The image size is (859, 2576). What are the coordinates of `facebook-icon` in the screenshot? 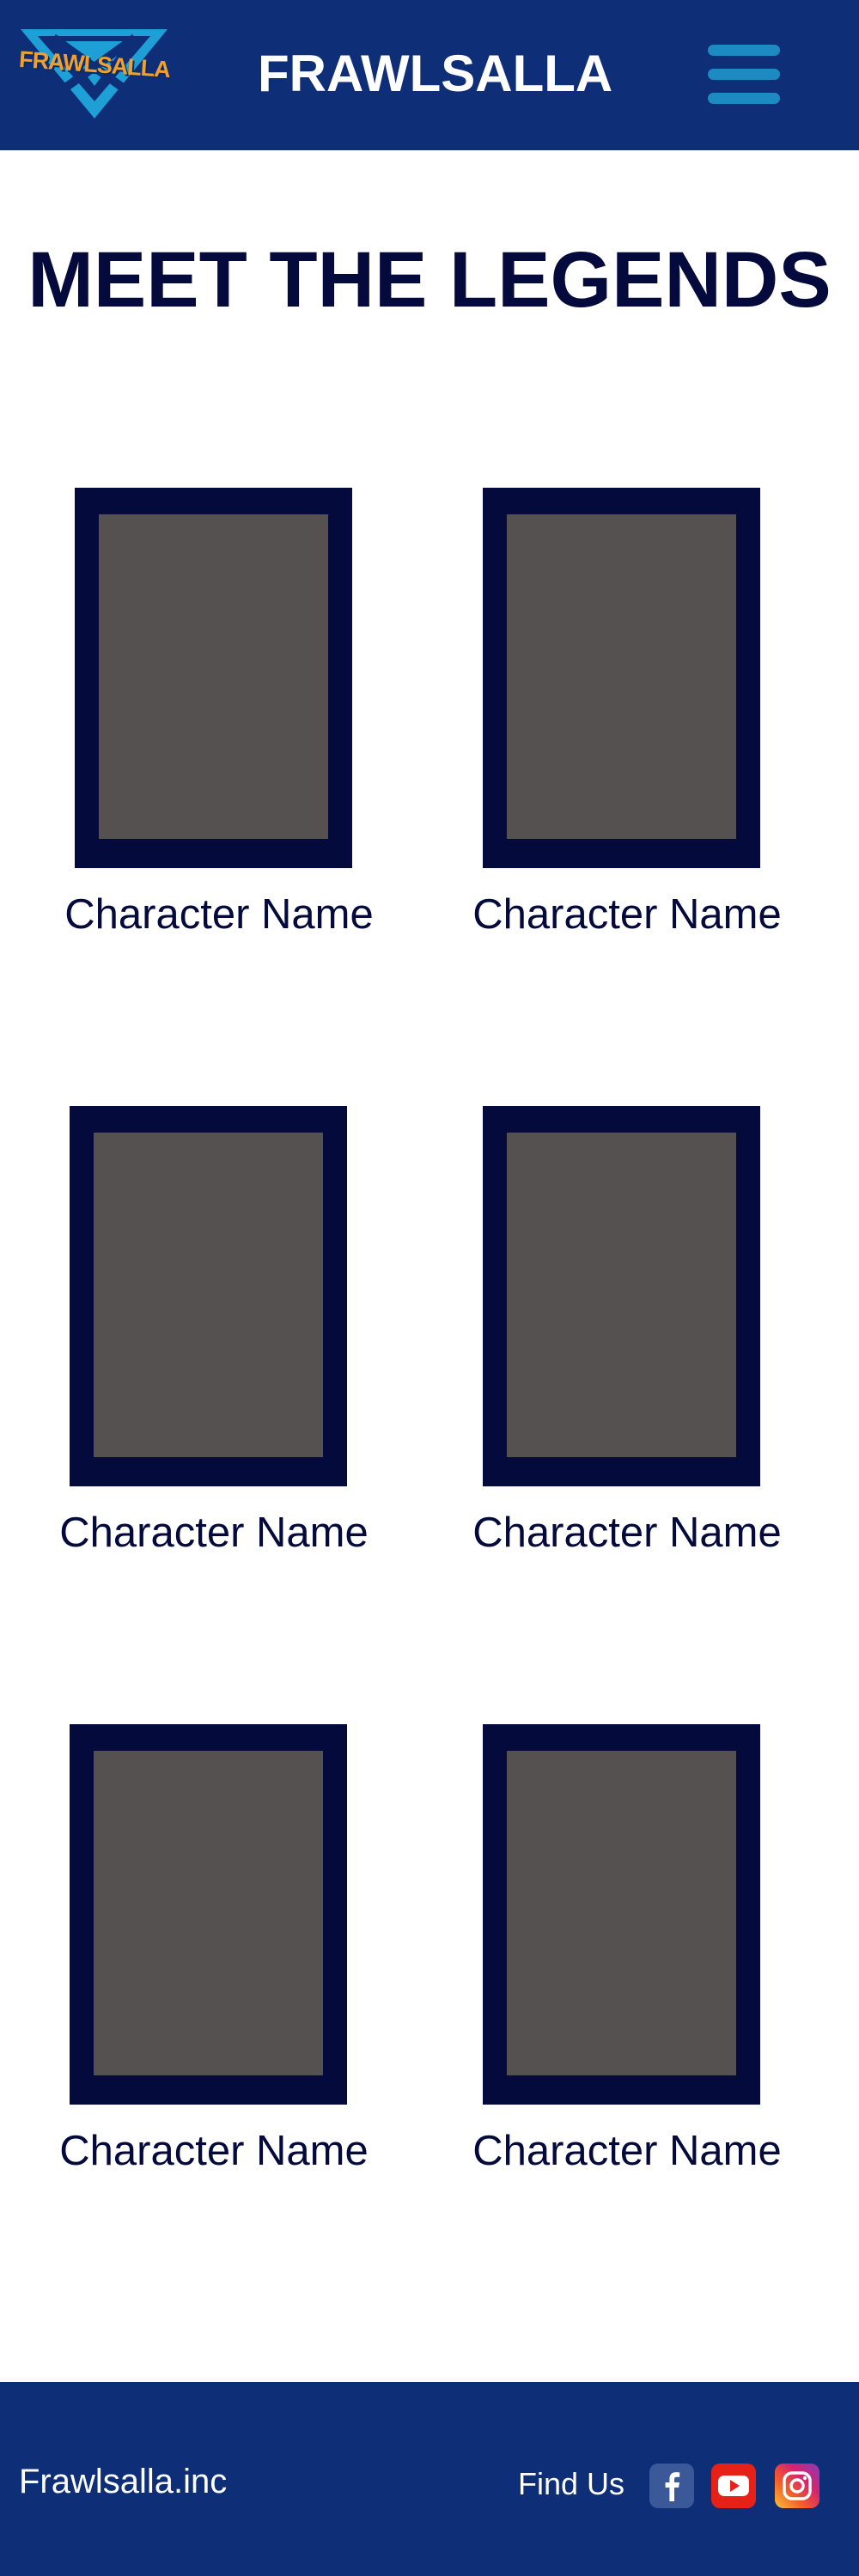 It's located at (671, 2486).